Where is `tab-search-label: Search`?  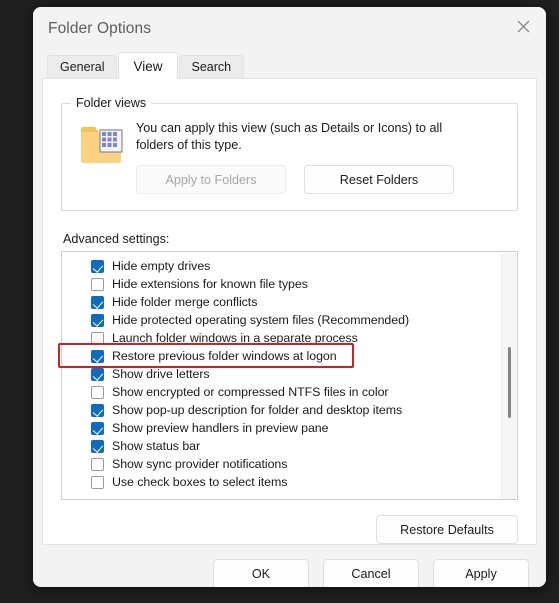 tab-search-label: Search is located at coordinates (211, 67).